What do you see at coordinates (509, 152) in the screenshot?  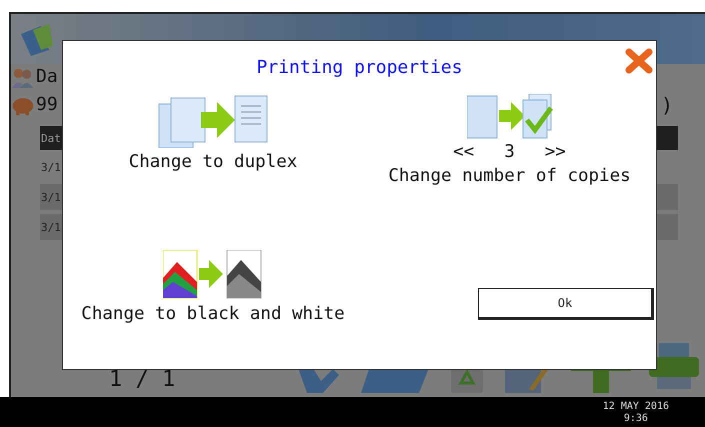 I see `copies-count: 3` at bounding box center [509, 152].